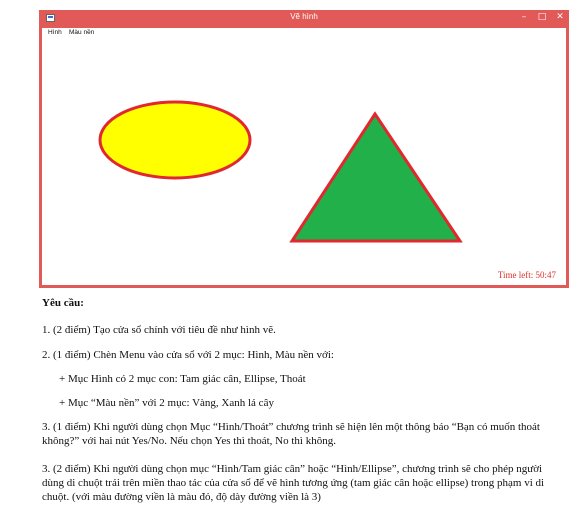 This screenshot has width=582, height=511. I want to click on menu-bar: Hình Màu nền, so click(304, 33).